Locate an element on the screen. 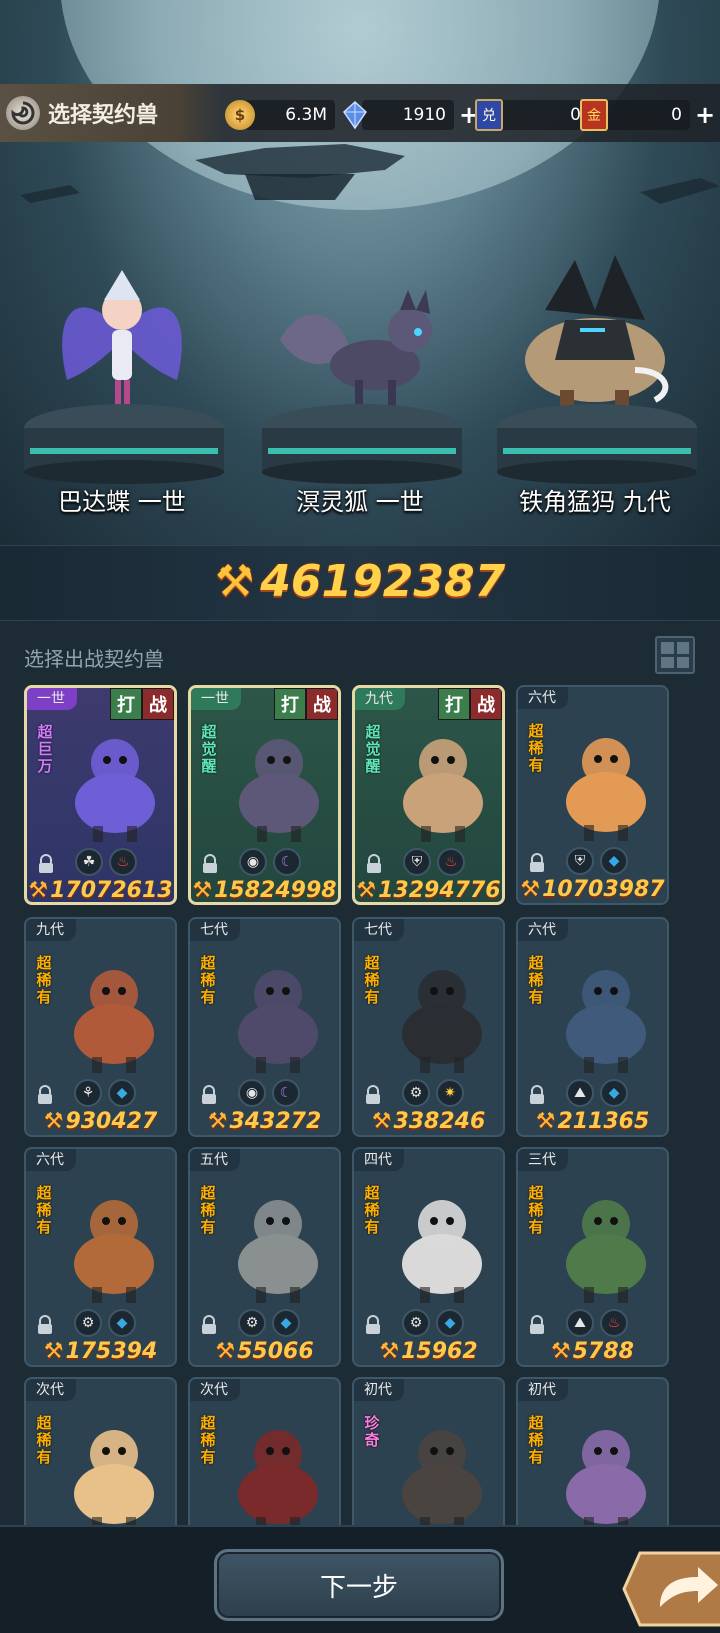 This screenshot has width=720, height=1633. gold-coin-icon: $ is located at coordinates (240, 115).